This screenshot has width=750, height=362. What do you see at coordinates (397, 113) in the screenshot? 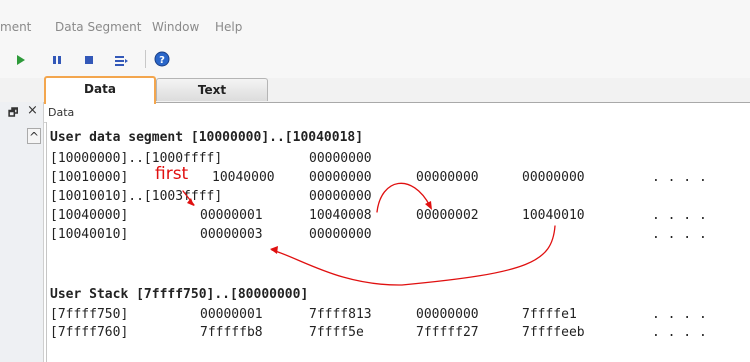
I see `data-panel-title-bar: Data` at bounding box center [397, 113].